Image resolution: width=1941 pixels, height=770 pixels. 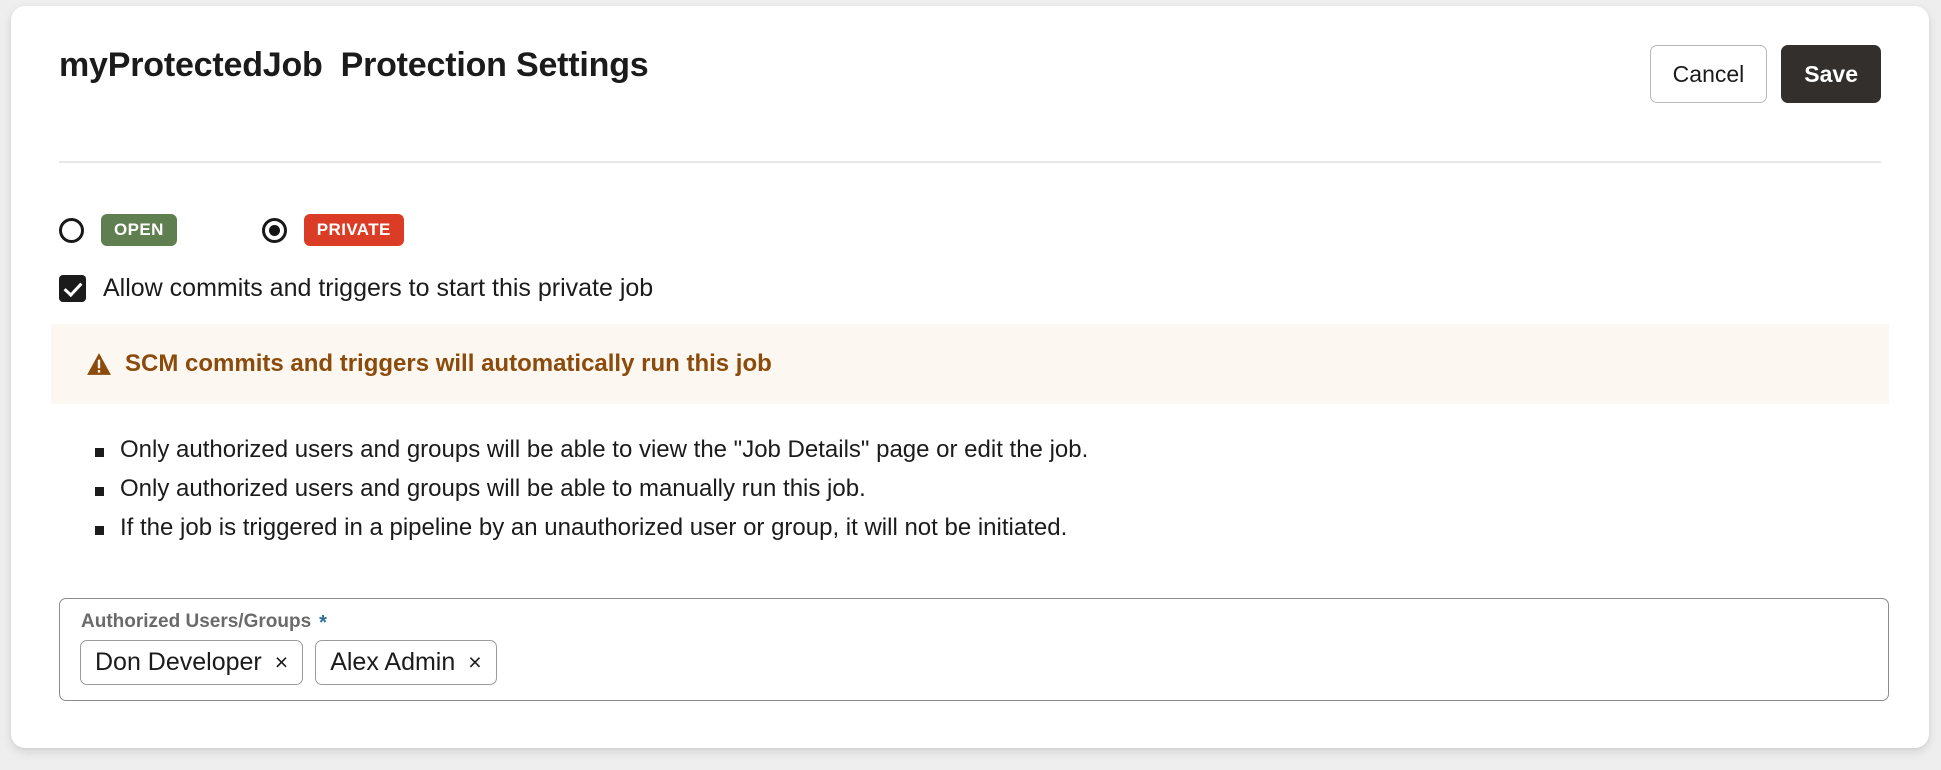 I want to click on radio-private, so click(x=274, y=230).